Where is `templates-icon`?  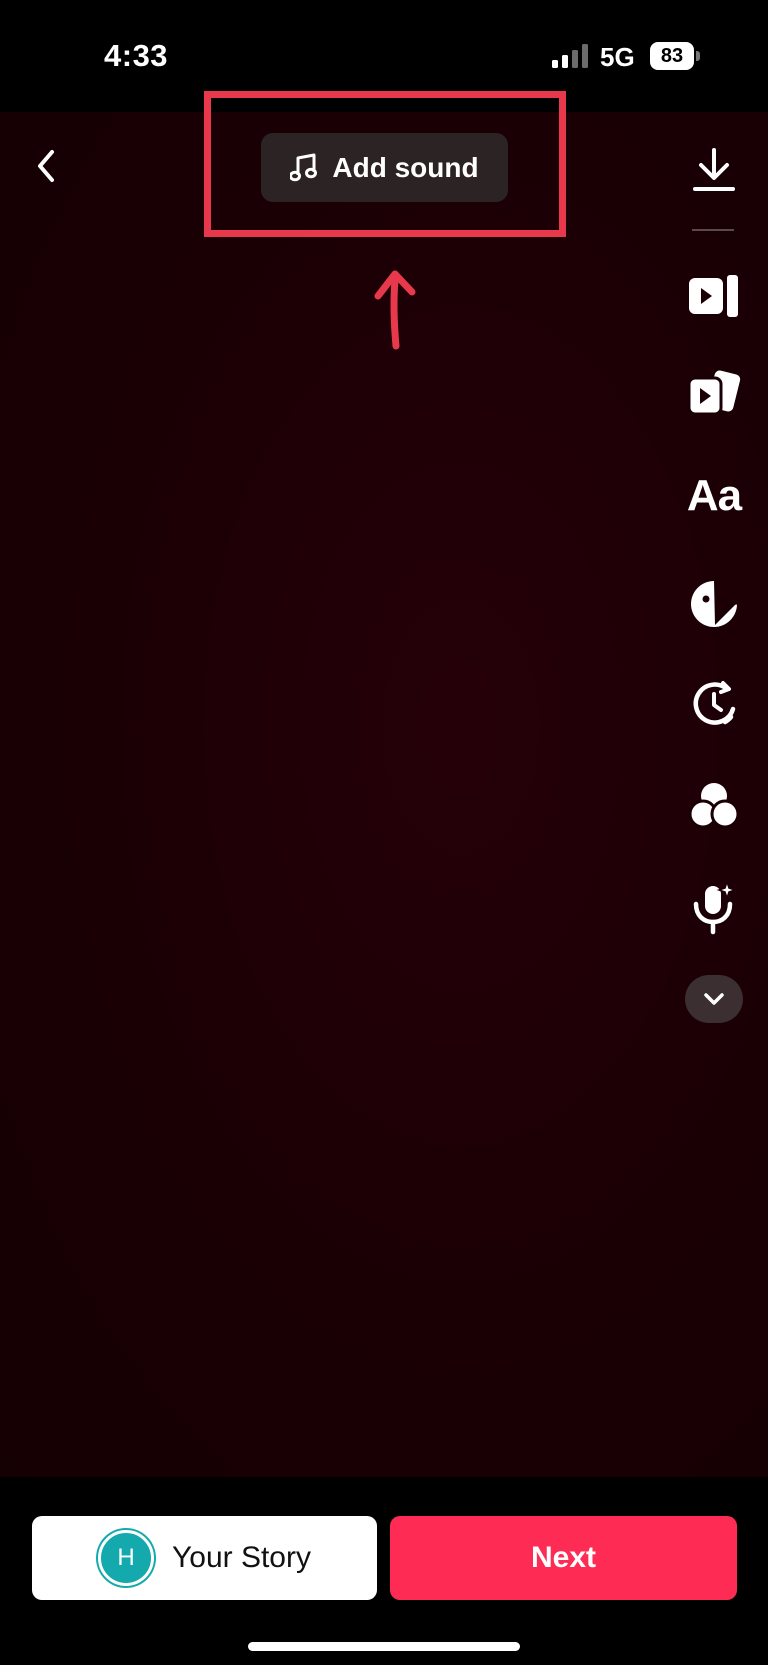
templates-icon is located at coordinates (714, 393).